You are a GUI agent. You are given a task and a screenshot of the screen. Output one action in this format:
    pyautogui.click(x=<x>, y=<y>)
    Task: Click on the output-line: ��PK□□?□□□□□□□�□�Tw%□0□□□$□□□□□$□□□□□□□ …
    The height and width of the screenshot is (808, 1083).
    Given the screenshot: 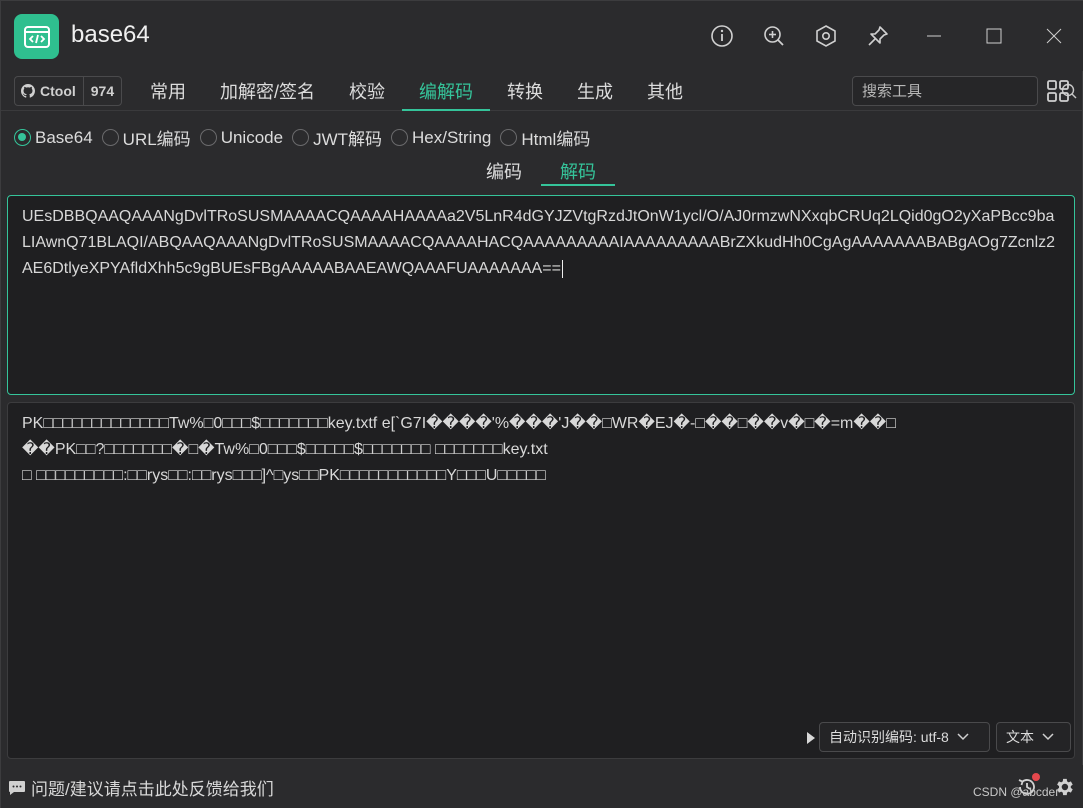 What is the action you would take?
    pyautogui.click(x=285, y=449)
    